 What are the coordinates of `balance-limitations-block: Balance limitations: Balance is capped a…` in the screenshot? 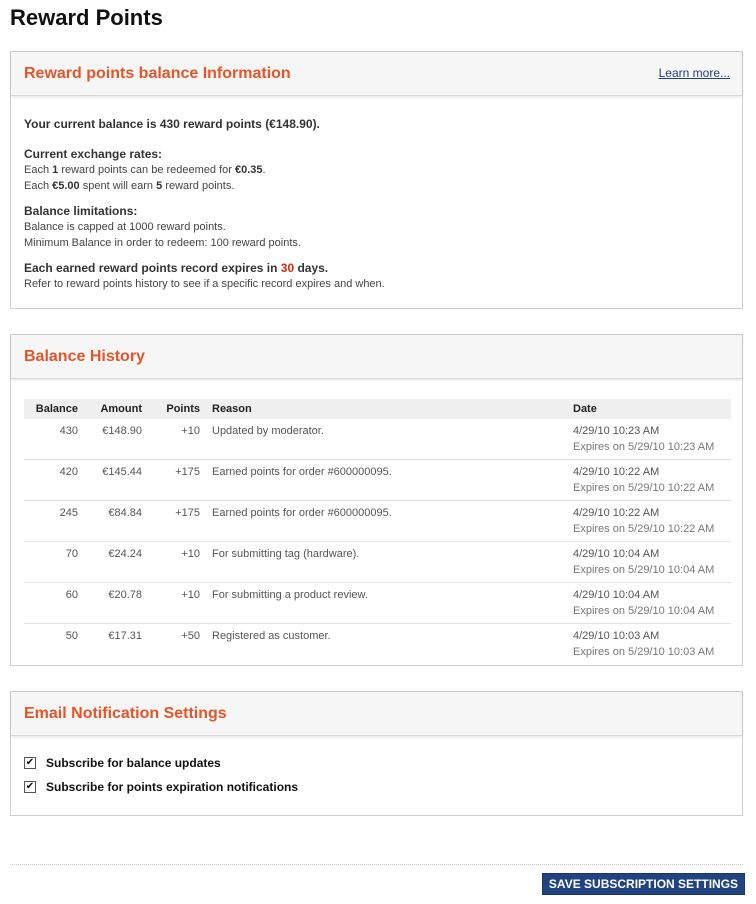 It's located at (376, 227).